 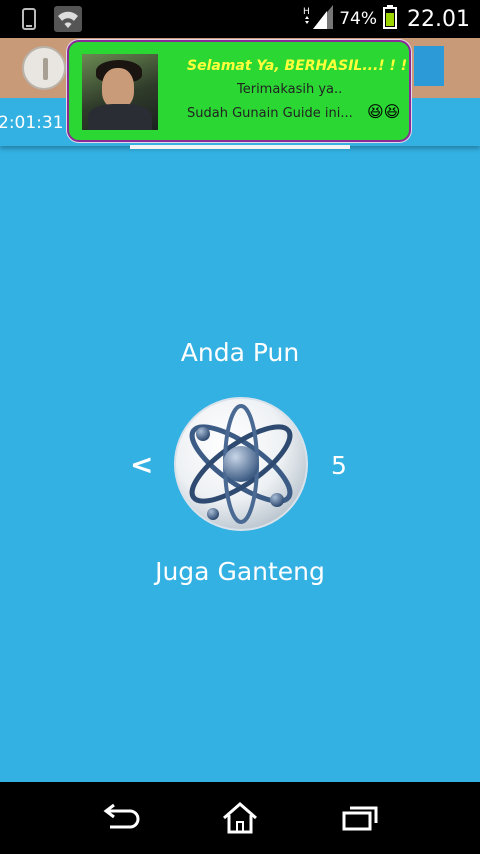 What do you see at coordinates (306, 12) in the screenshot?
I see `svg-text: H` at bounding box center [306, 12].